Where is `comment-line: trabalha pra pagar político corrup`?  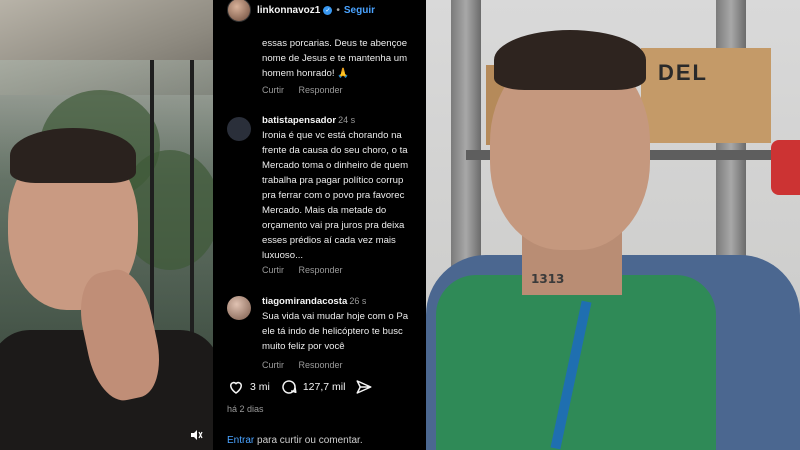 comment-line: trabalha pra pagar político corrup is located at coordinates (333, 180).